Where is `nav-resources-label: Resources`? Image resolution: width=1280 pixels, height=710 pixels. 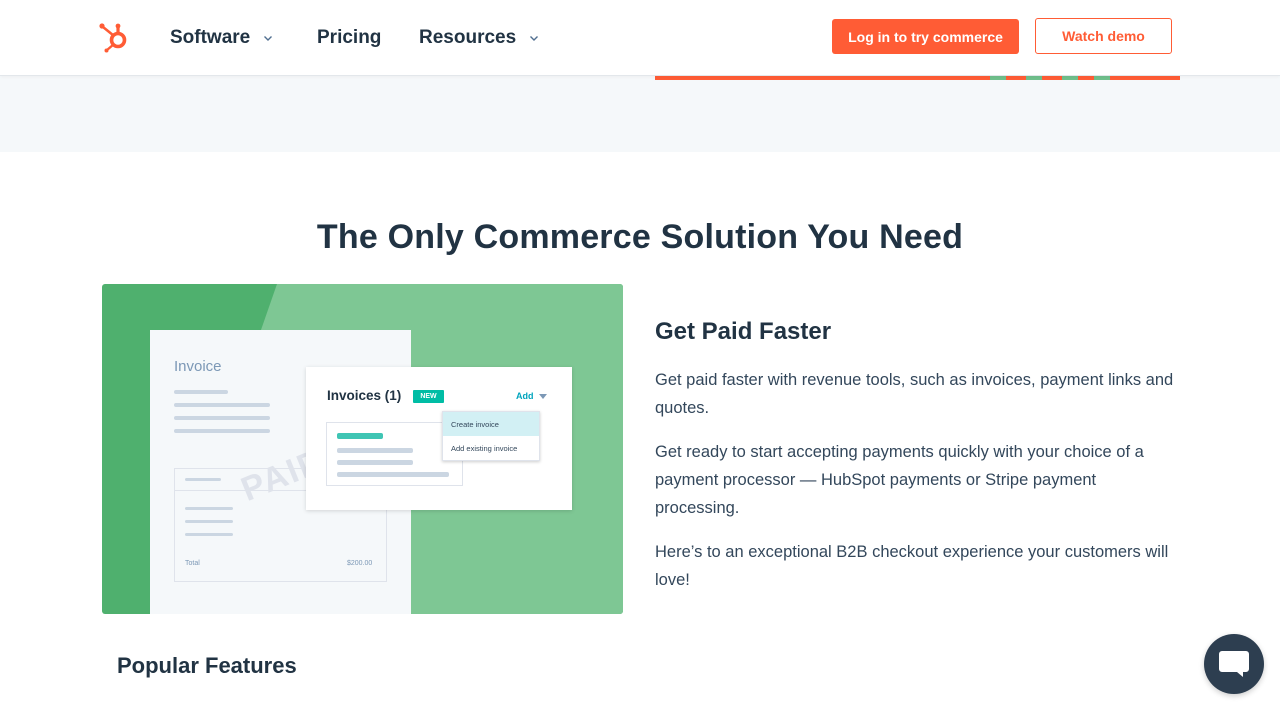
nav-resources-label: Resources is located at coordinates (468, 37).